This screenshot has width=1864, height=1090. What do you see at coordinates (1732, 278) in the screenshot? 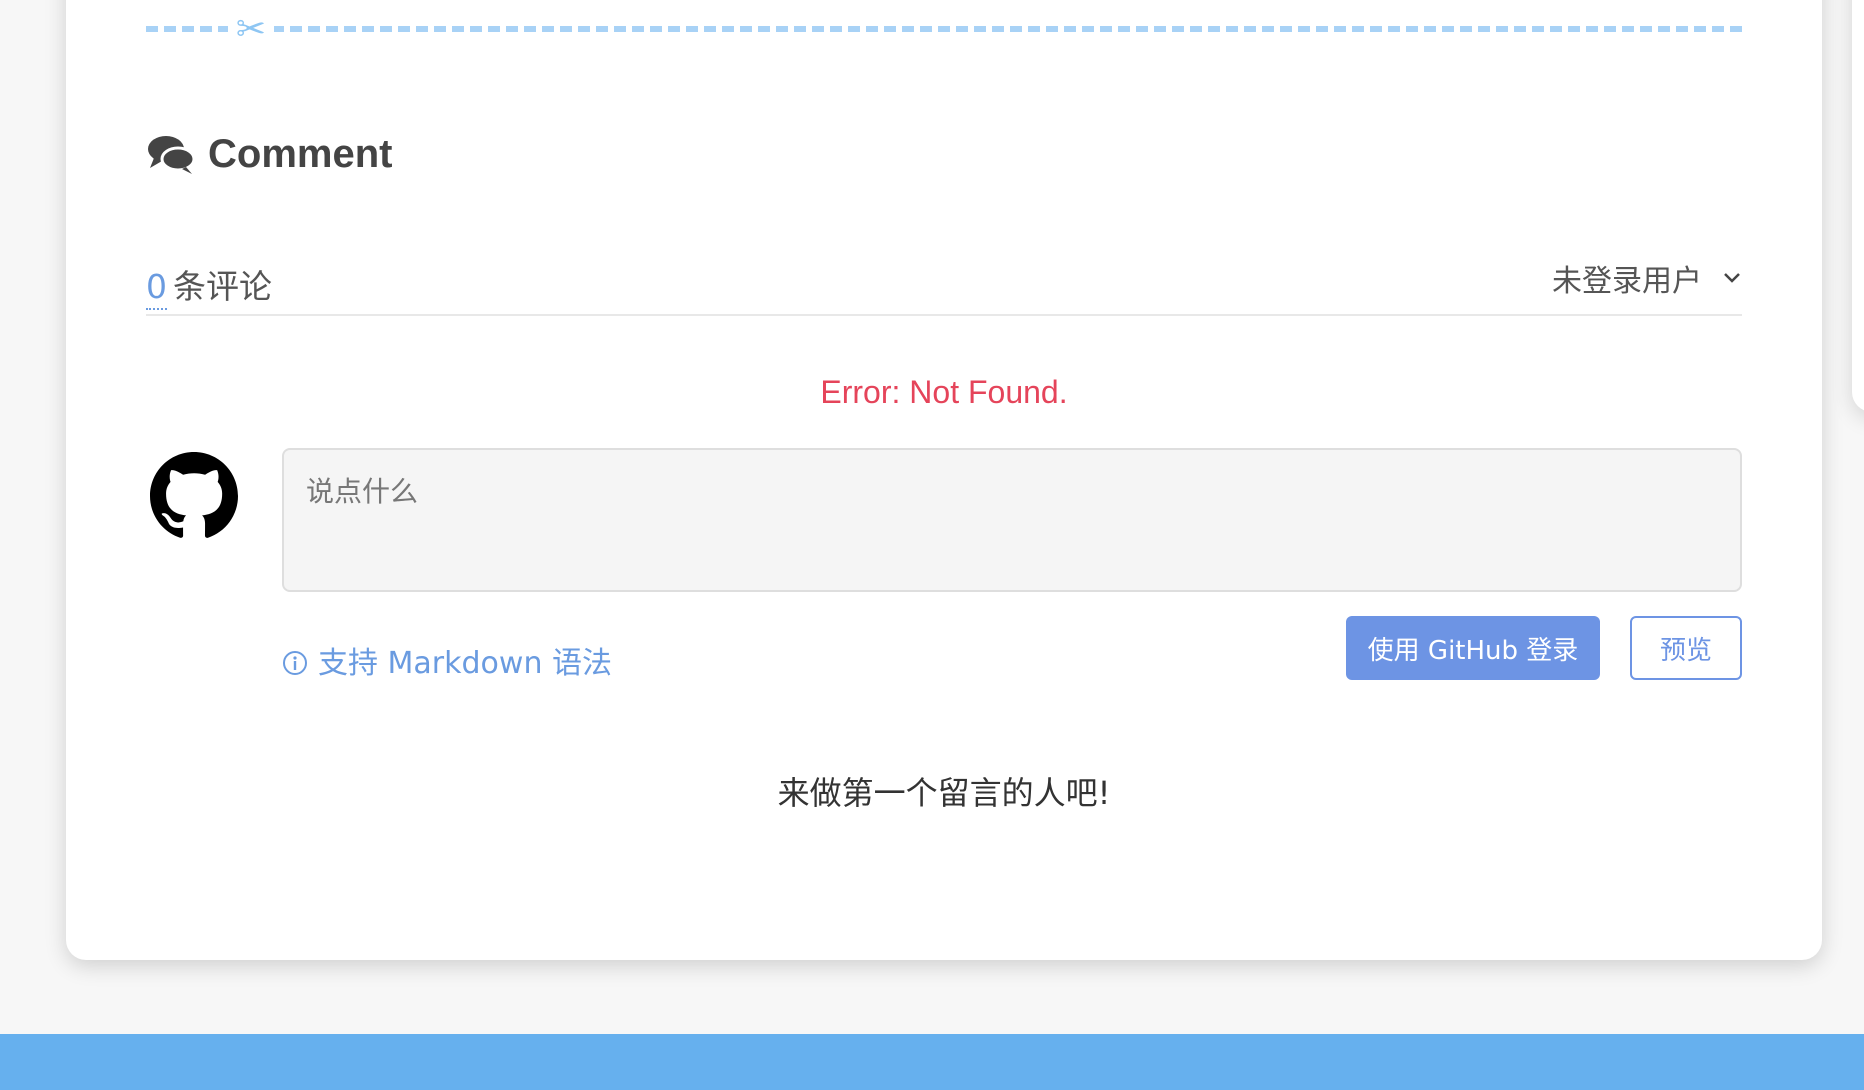
I see `chevron-down-icon` at bounding box center [1732, 278].